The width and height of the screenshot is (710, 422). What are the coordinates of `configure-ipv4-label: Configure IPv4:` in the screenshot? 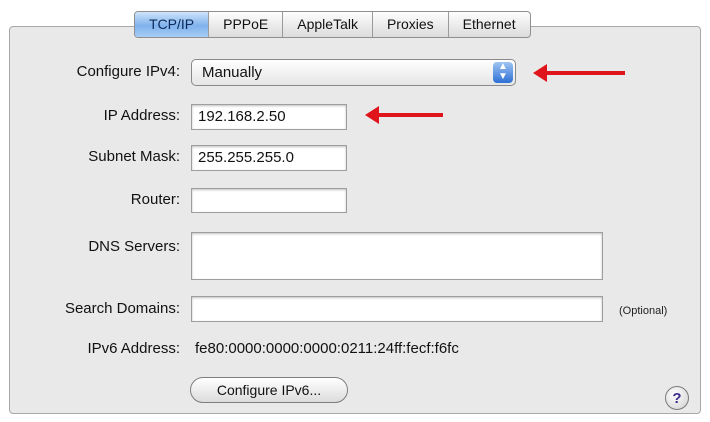 It's located at (128, 71).